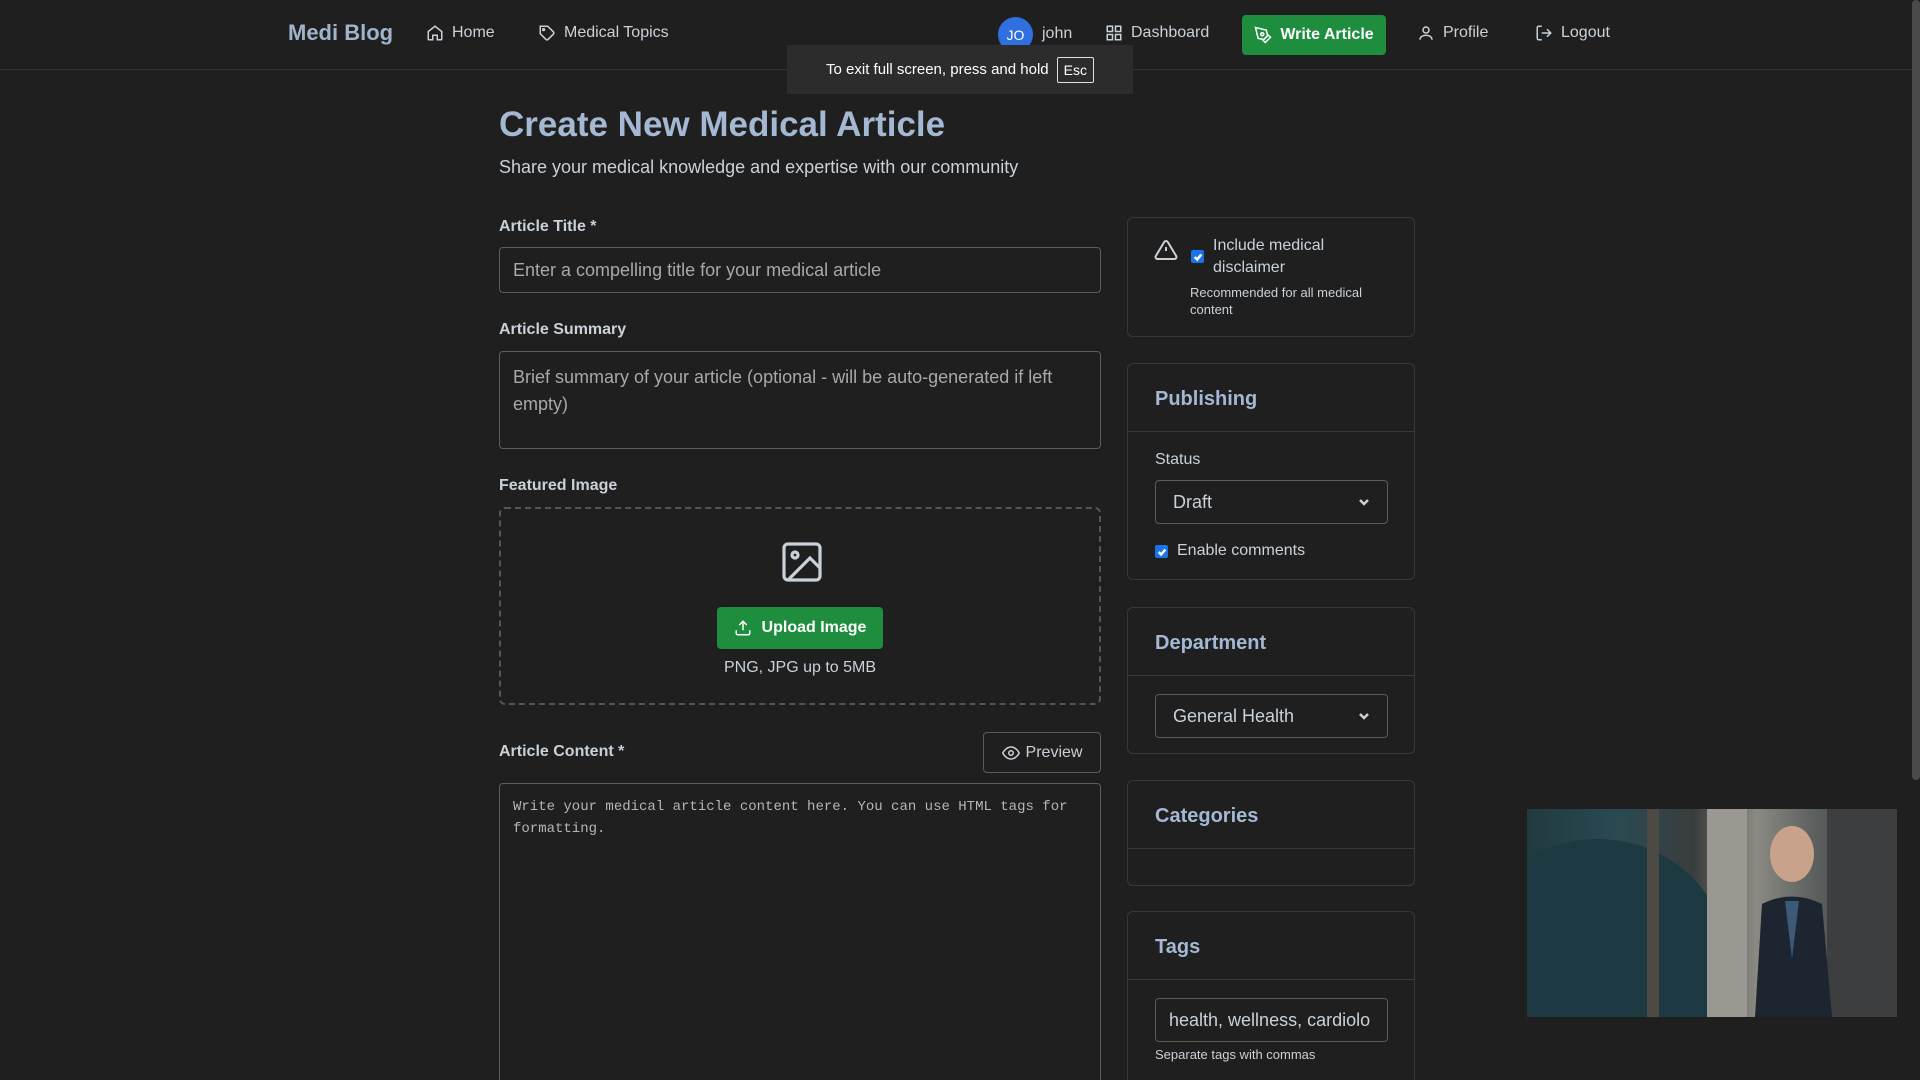 This screenshot has width=1920, height=1080. Describe the element at coordinates (743, 628) in the screenshot. I see `upload-icon` at that location.